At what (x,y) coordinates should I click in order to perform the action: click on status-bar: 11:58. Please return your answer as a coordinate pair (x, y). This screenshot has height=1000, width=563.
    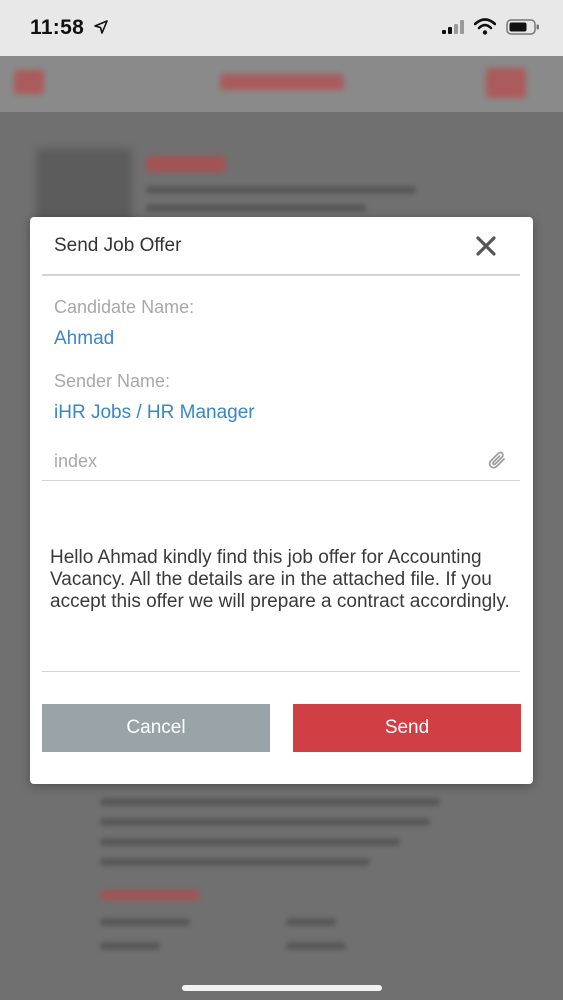
    Looking at the image, I should click on (281, 28).